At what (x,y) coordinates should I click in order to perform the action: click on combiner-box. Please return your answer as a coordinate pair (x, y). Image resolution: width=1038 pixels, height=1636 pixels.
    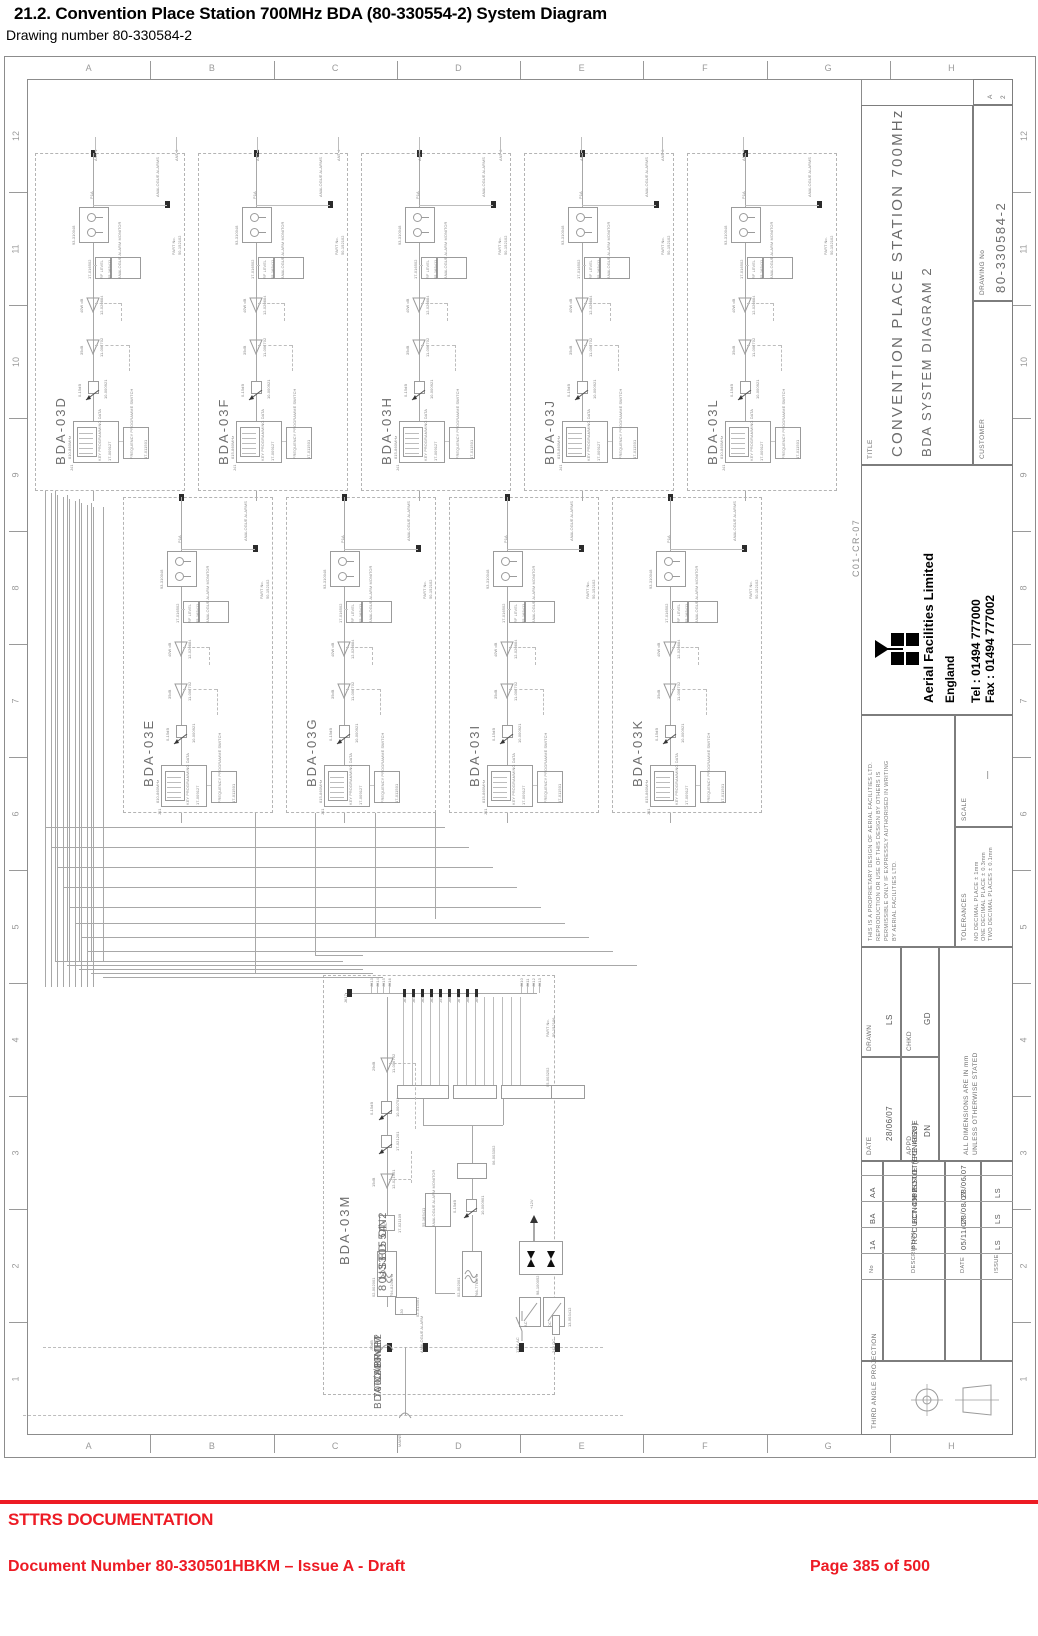
    Looking at the image, I should click on (472, 1171).